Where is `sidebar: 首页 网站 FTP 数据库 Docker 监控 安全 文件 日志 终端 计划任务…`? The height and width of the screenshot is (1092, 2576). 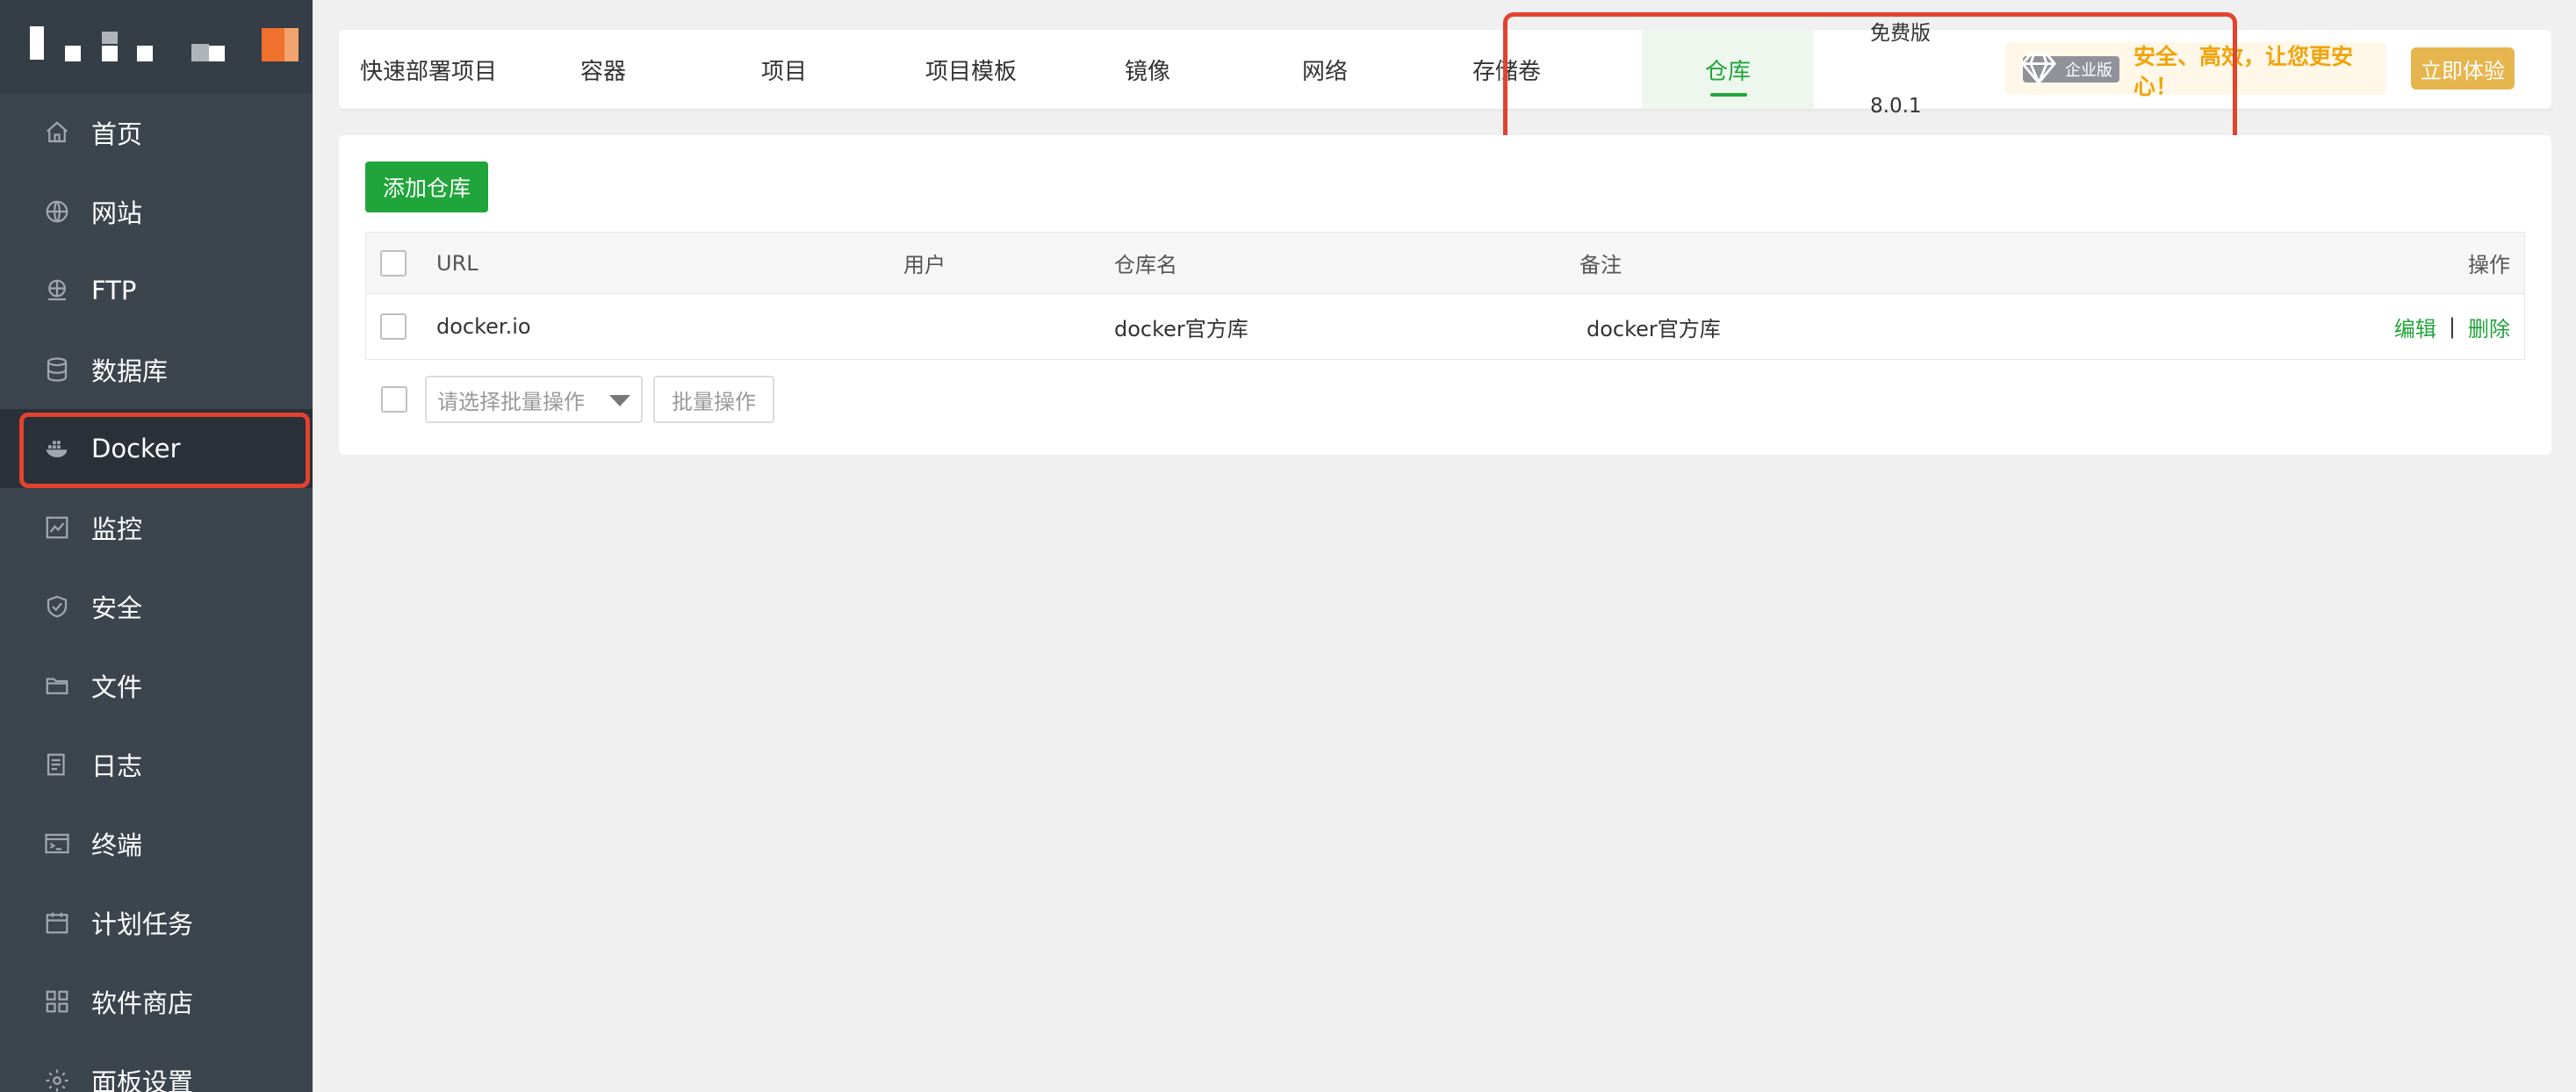 sidebar: 首页 网站 FTP 数据库 Docker 监控 安全 文件 日志 终端 计划任务… is located at coordinates (156, 546).